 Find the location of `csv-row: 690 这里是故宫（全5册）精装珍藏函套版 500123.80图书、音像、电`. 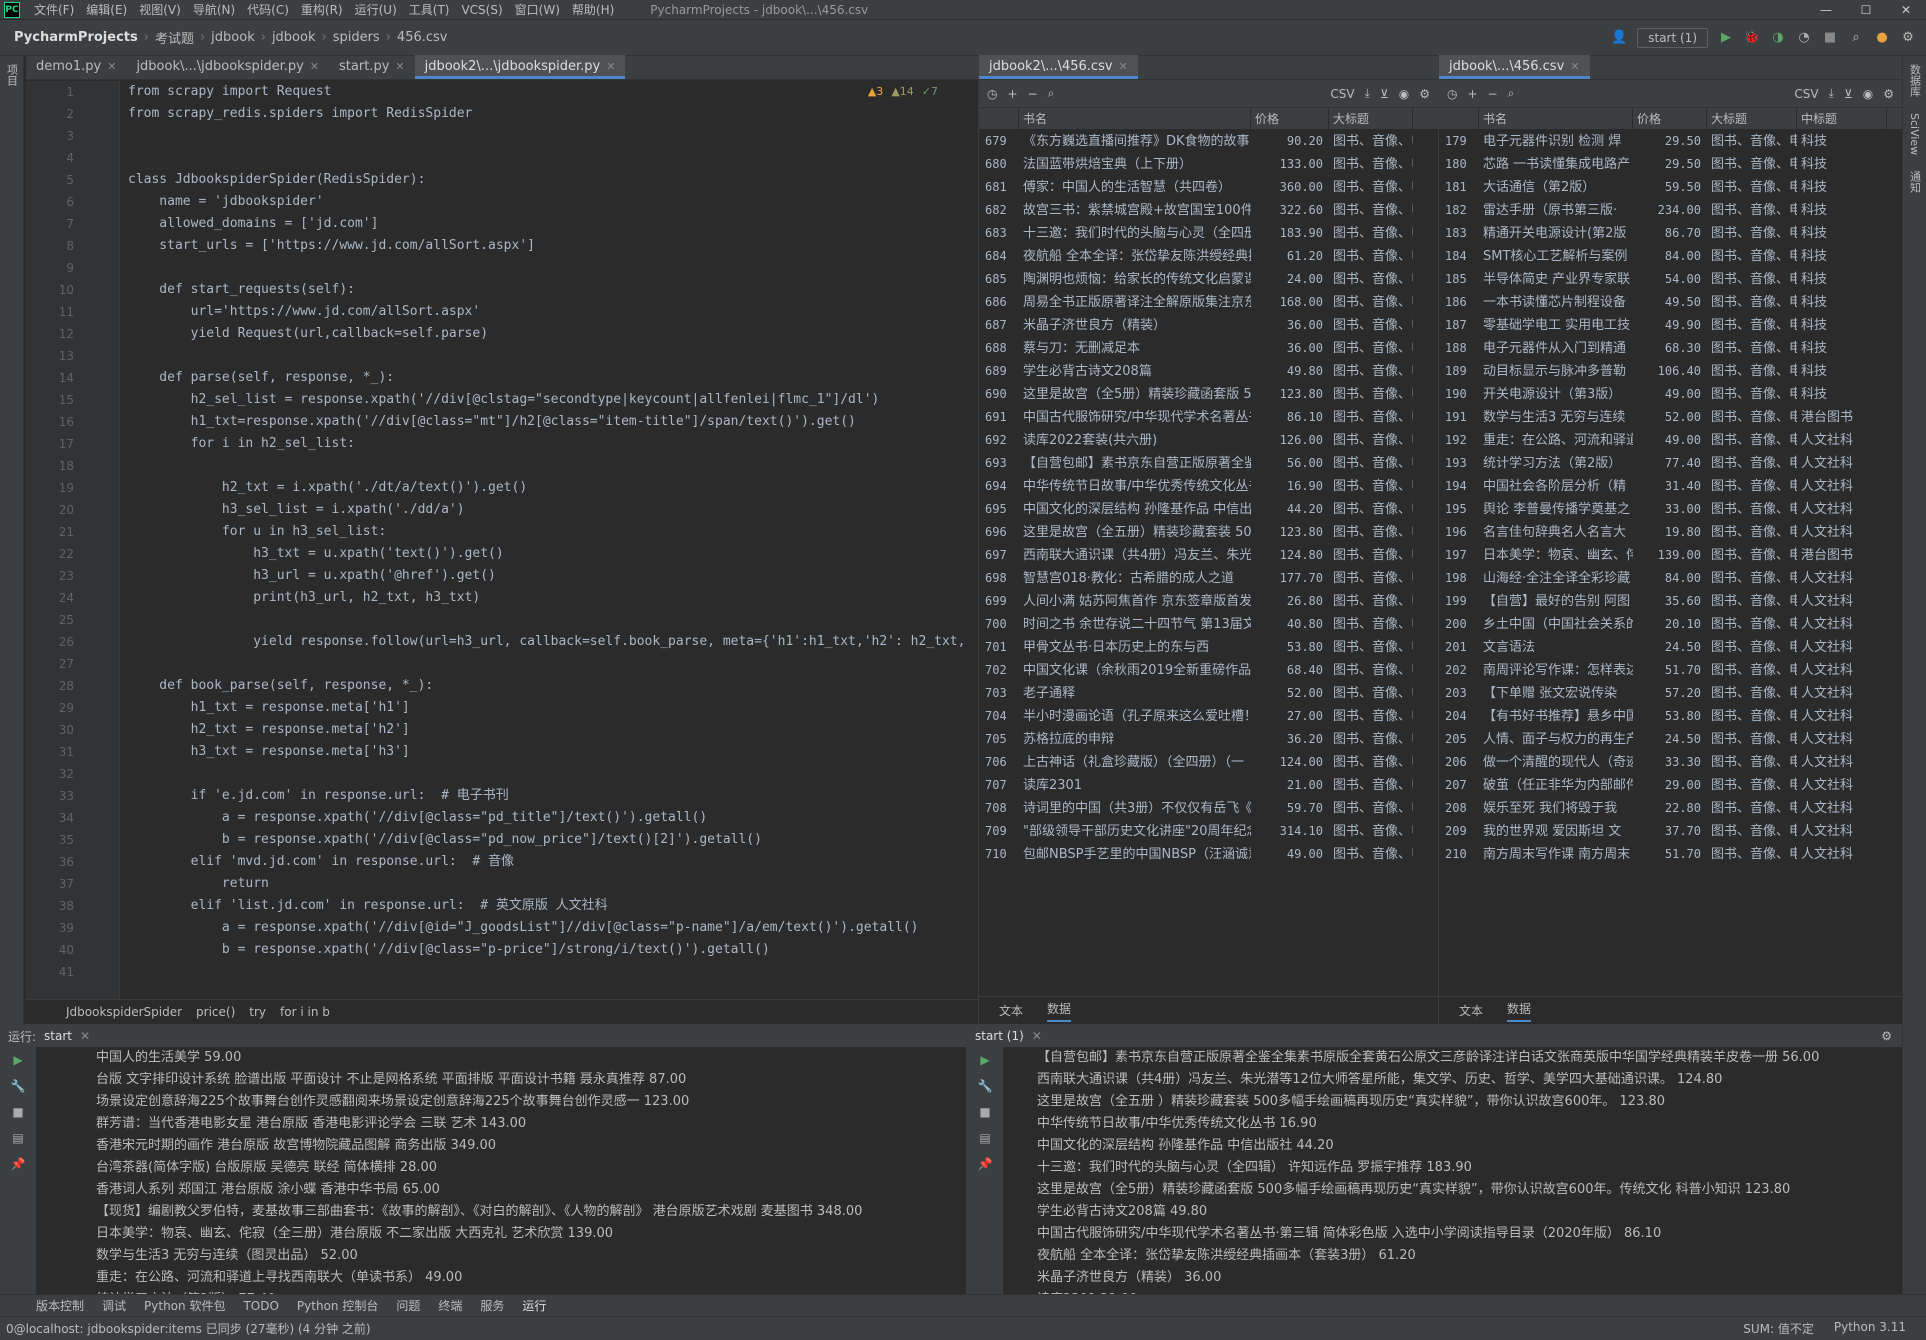

csv-row: 690 这里是故宫（全5册）精装珍藏函套版 500123.80图书、音像、电 is located at coordinates (1208, 394).